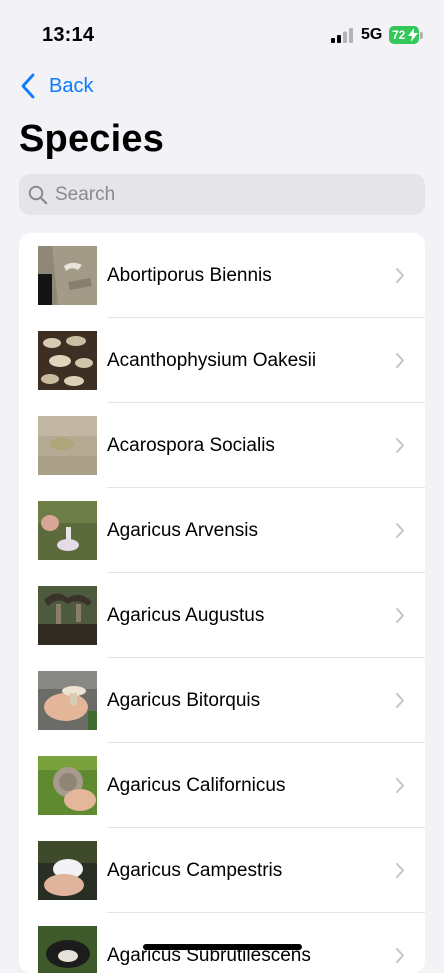  What do you see at coordinates (209, 955) in the screenshot?
I see `species-name: Agaricus Subrutilescens` at bounding box center [209, 955].